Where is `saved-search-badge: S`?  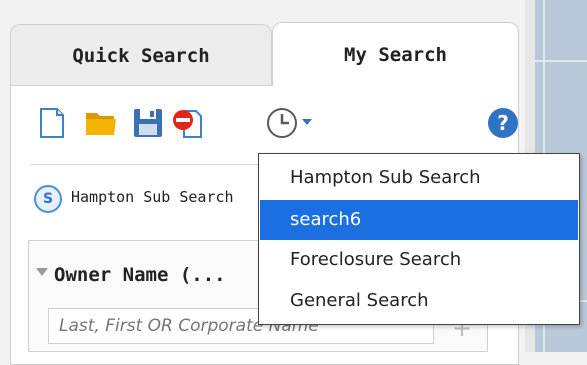
saved-search-badge: S is located at coordinates (48, 199).